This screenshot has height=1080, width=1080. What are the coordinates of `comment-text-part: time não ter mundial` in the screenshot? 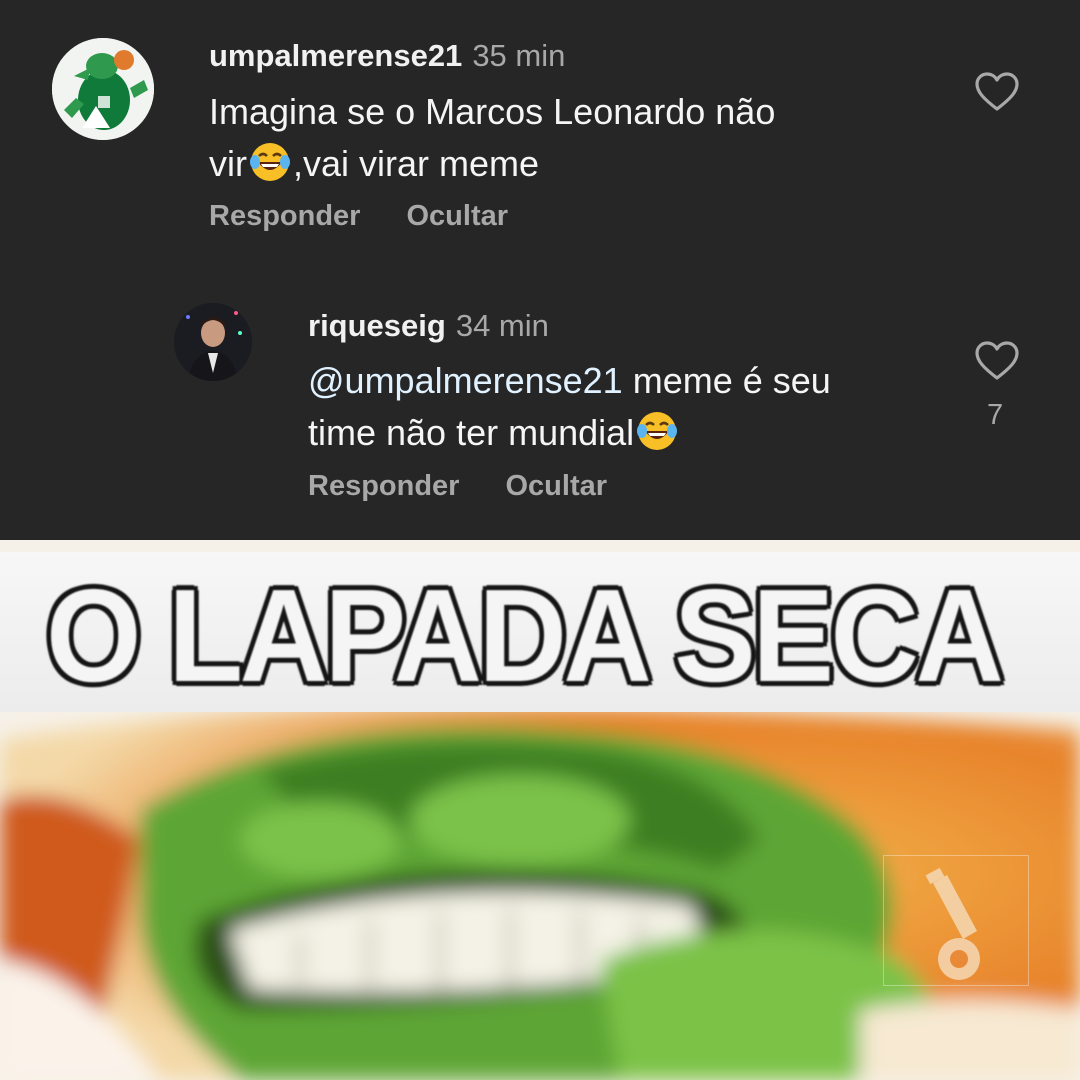 It's located at (471, 432).